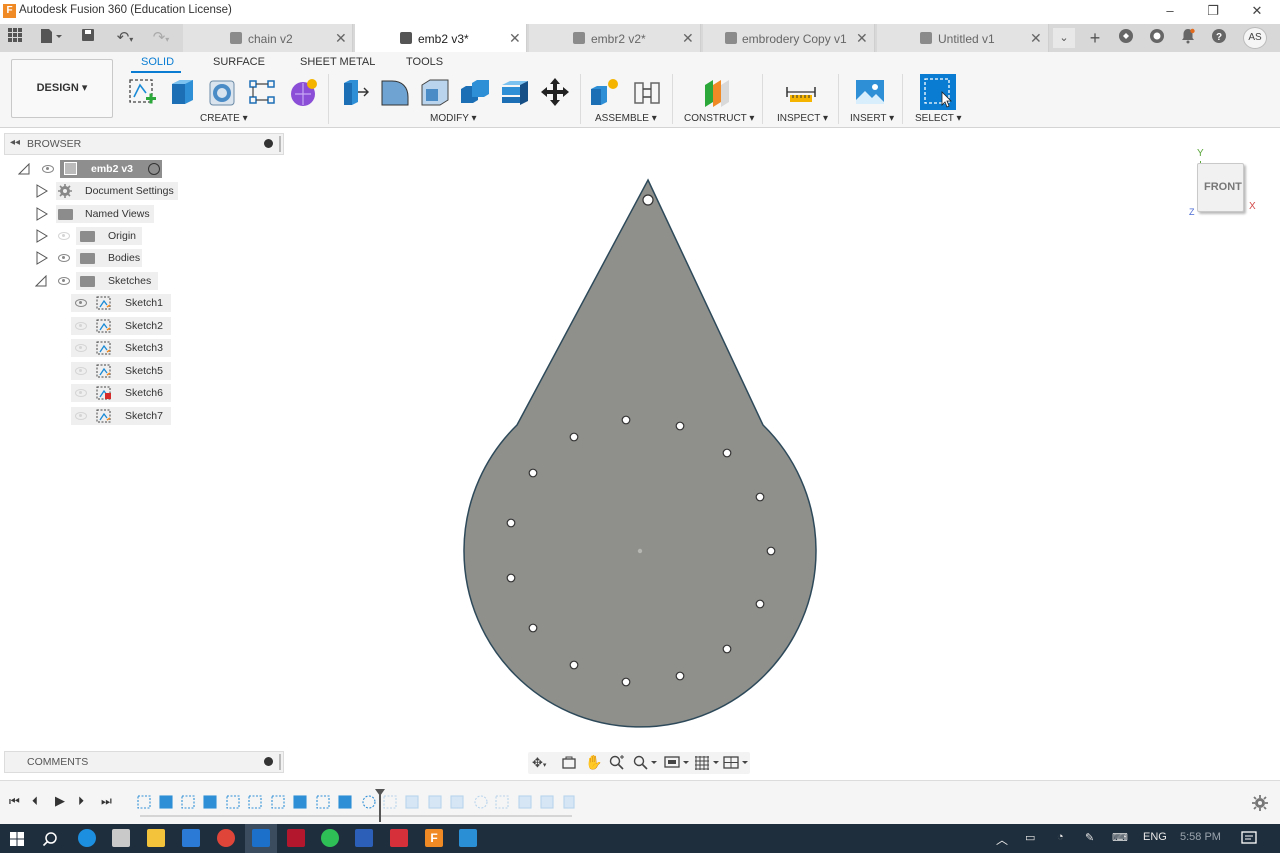 The width and height of the screenshot is (1280, 853). I want to click on clock: 5:58 PM, so click(1200, 837).